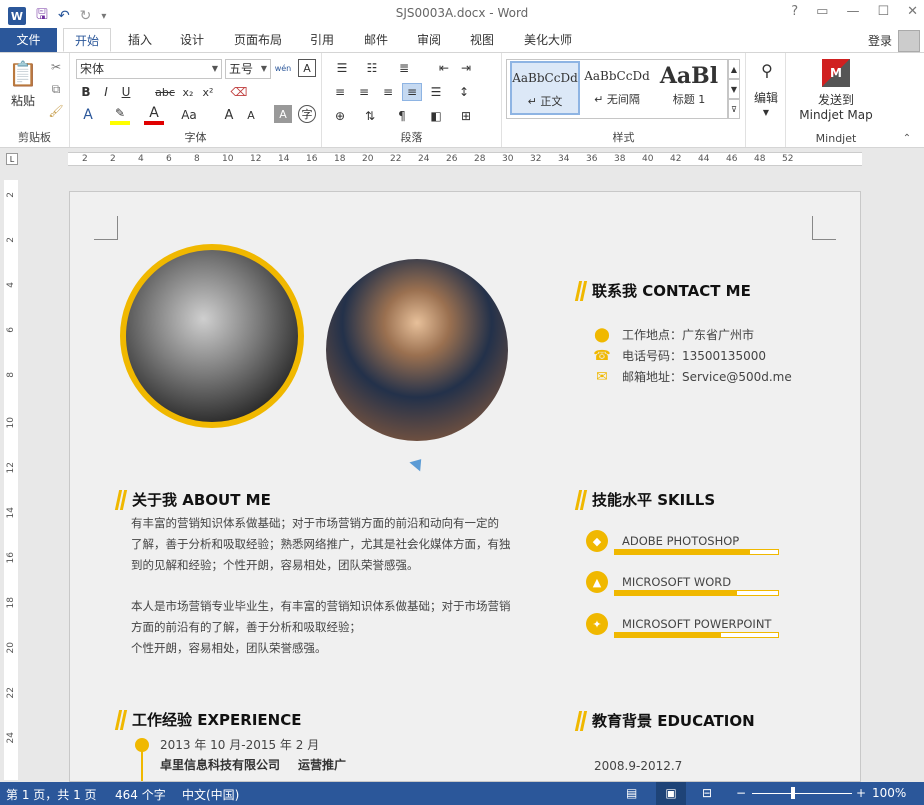 The image size is (924, 805). I want to click on contact-item-location: ⬤ 工作地点：广东省广州市, so click(674, 334).